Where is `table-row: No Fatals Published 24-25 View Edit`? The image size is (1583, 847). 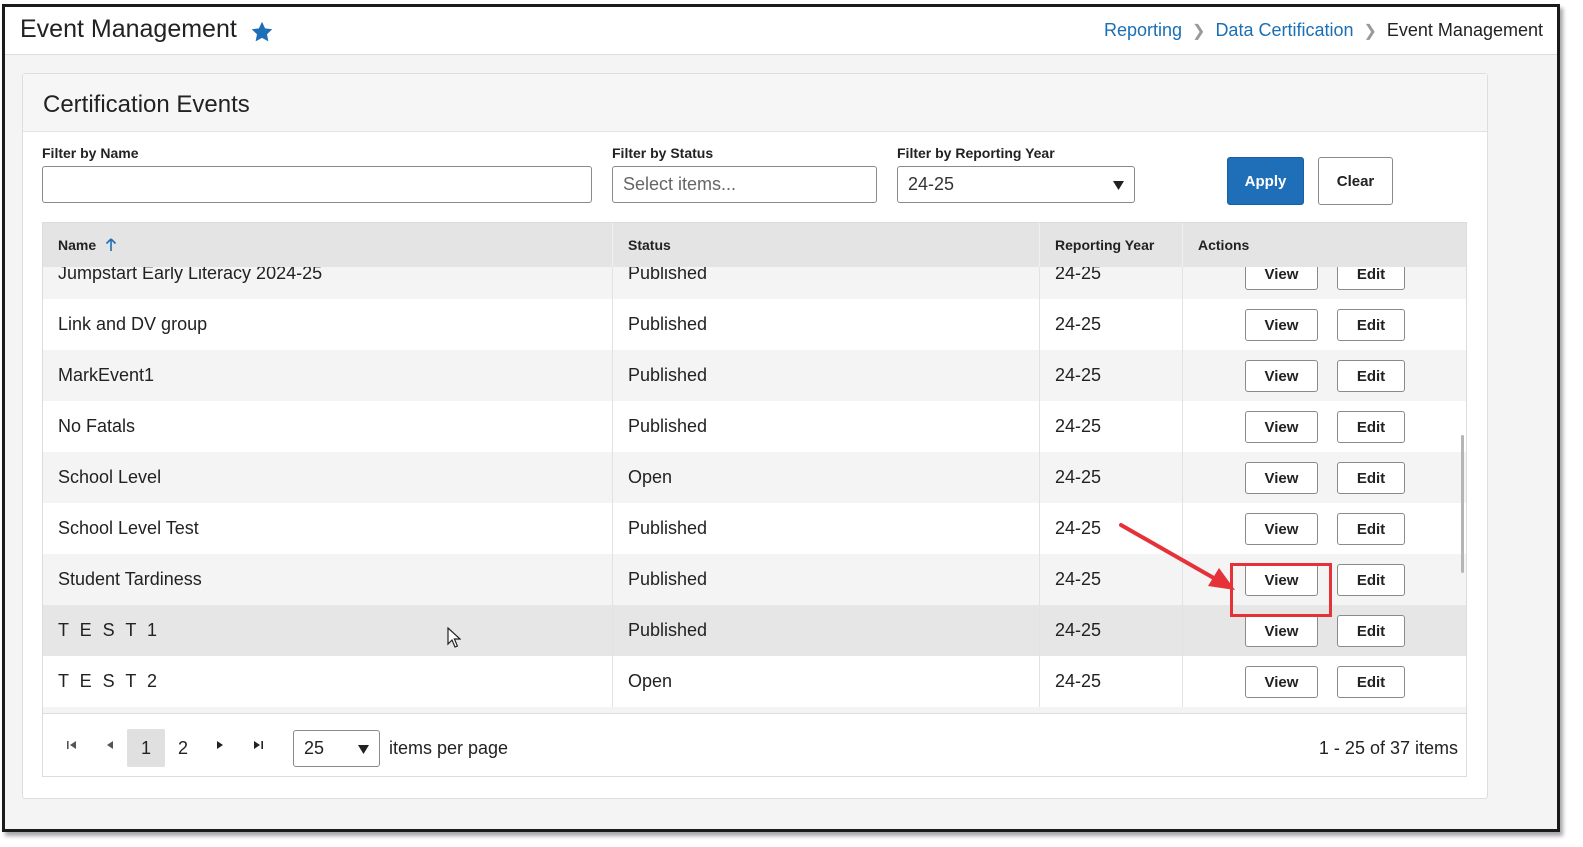
table-row: No Fatals Published 24-25 View Edit is located at coordinates (754, 426).